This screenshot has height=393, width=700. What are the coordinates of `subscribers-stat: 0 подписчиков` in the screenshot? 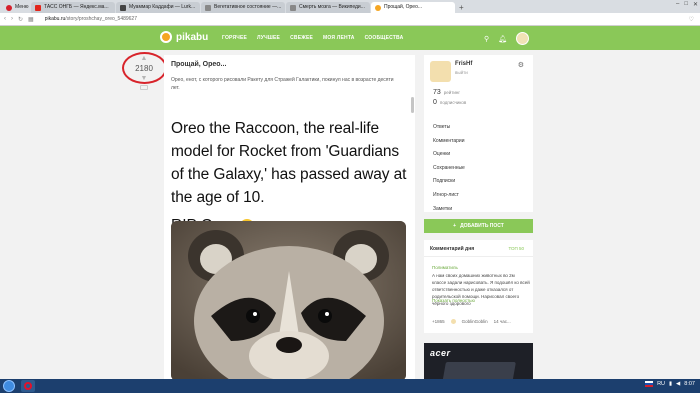 It's located at (449, 102).